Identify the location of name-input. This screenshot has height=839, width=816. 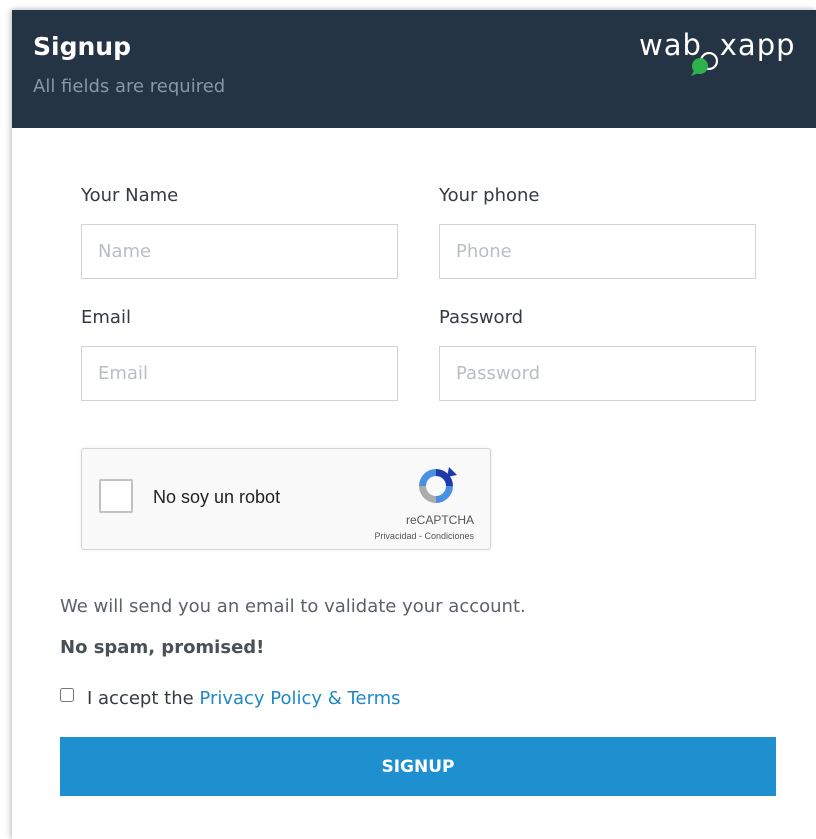
(239, 251).